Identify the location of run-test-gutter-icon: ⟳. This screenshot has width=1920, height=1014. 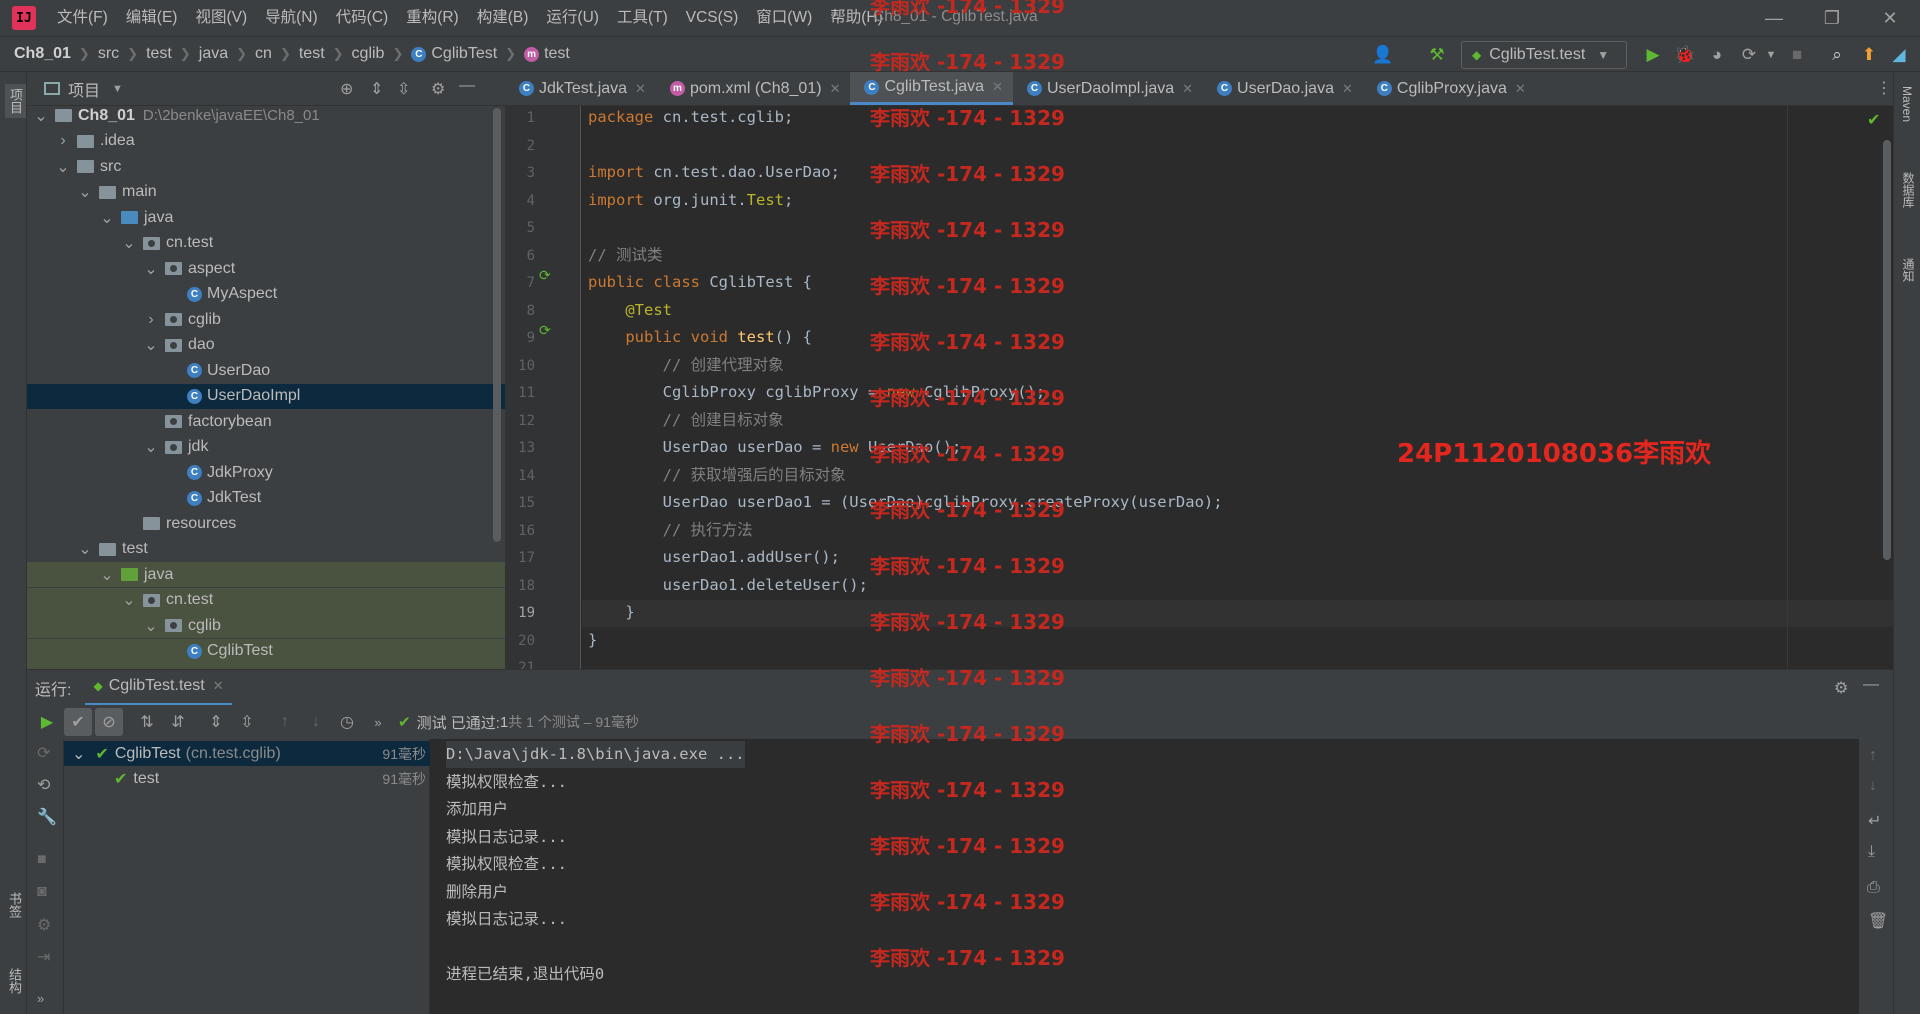
(545, 330).